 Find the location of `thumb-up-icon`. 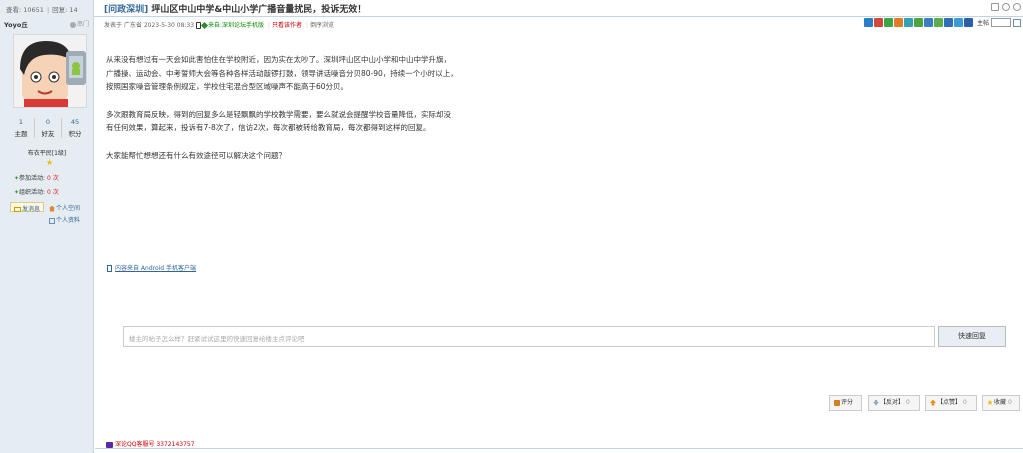

thumb-up-icon is located at coordinates (933, 402).